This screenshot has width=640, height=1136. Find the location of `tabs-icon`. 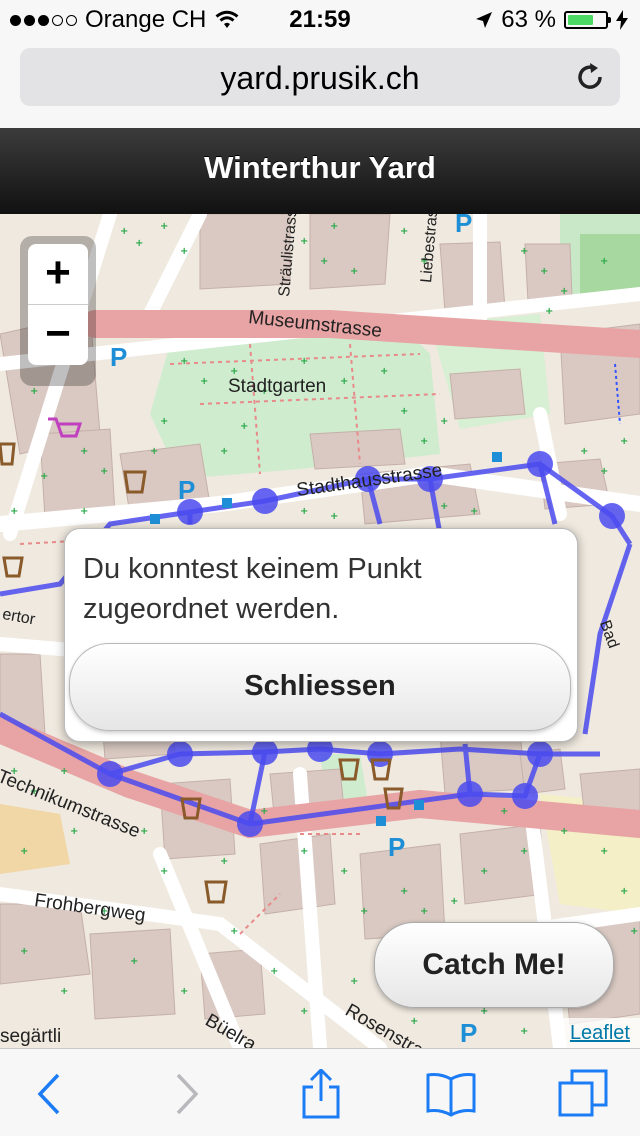

tabs-icon is located at coordinates (583, 1094).